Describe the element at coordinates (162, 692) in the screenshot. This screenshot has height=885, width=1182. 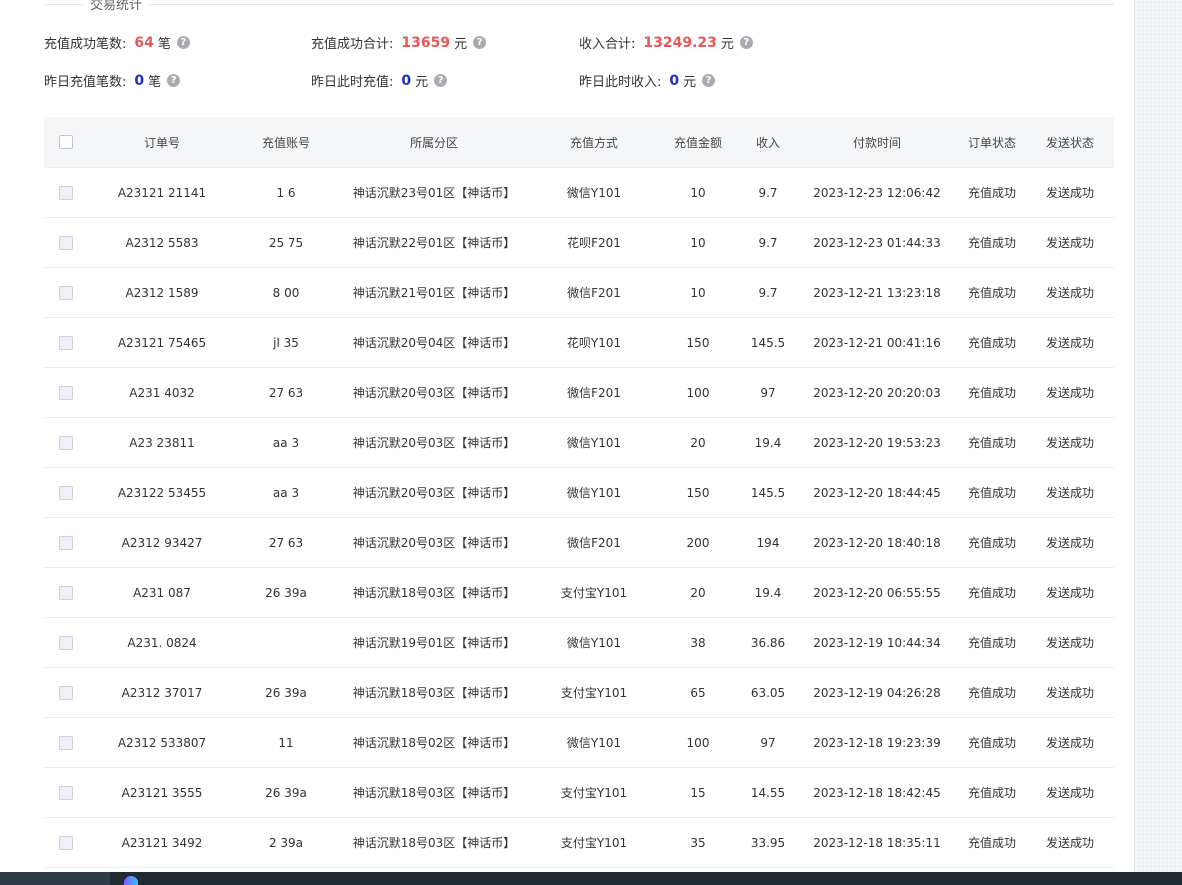
I see `cell-order-no: A2312 37017` at that location.